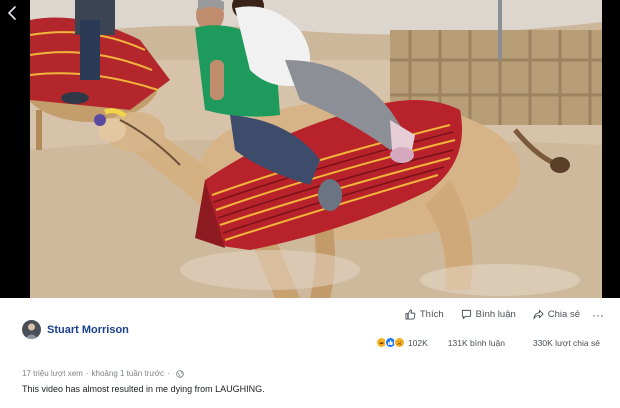 This screenshot has width=620, height=408. I want to click on shares-count: 330K lượt chia sẻ, so click(566, 343).